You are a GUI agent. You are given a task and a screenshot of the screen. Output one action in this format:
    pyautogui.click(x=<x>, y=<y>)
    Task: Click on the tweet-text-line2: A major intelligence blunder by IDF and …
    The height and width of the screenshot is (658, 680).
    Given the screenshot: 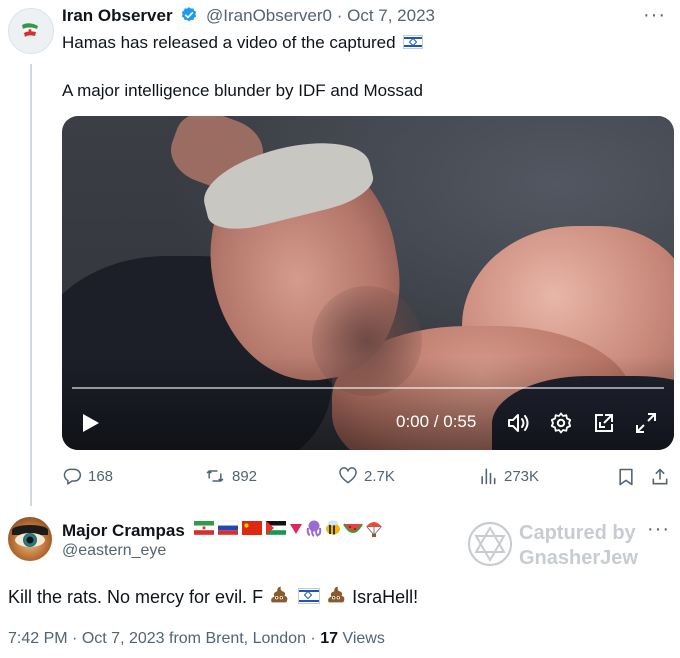 What is the action you would take?
    pyautogui.click(x=242, y=90)
    